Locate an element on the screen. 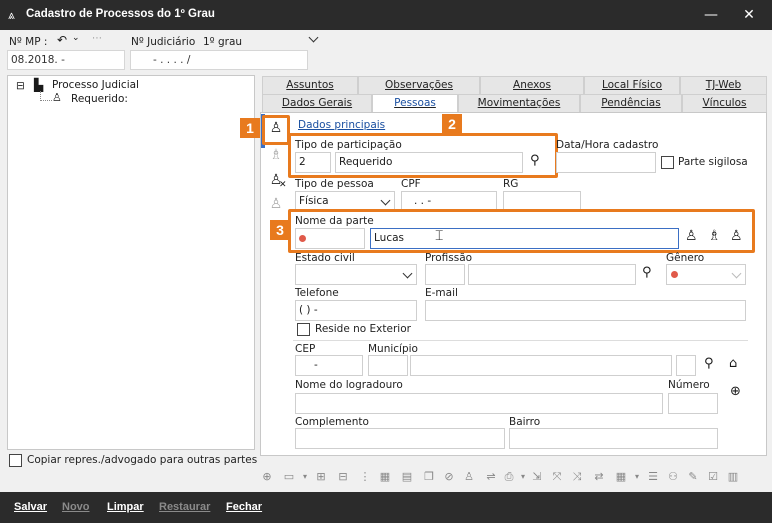  genero-select is located at coordinates (706, 274).